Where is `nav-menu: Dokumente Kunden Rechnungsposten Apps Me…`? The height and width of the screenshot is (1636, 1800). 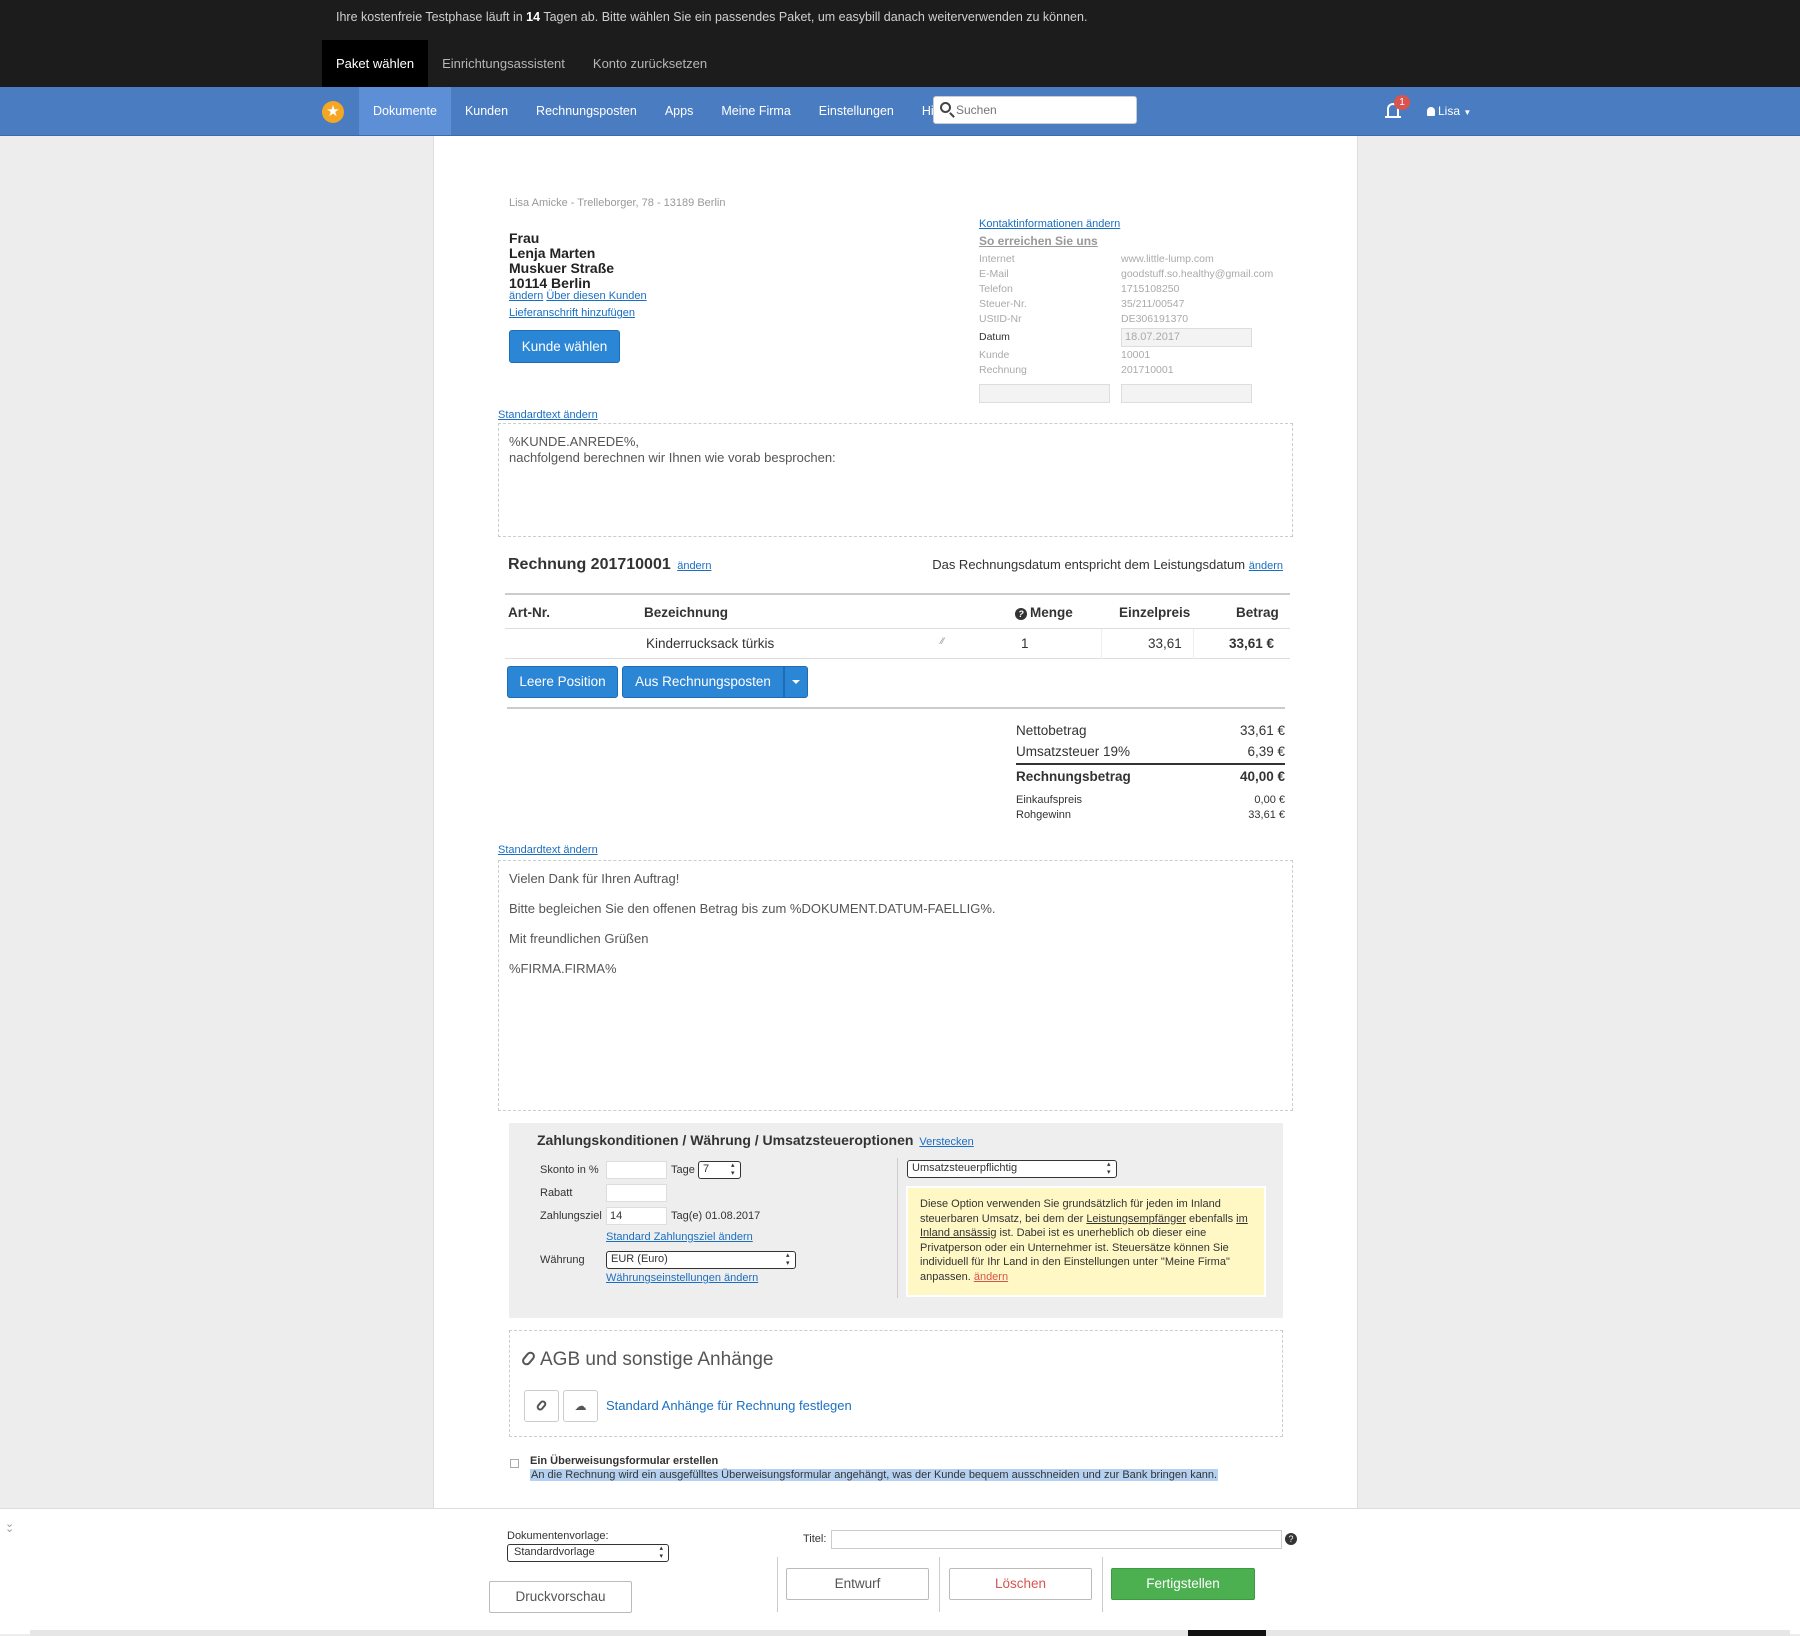
nav-menu: Dokumente Kunden Rechnungsposten Apps Me… is located at coordinates (663, 111).